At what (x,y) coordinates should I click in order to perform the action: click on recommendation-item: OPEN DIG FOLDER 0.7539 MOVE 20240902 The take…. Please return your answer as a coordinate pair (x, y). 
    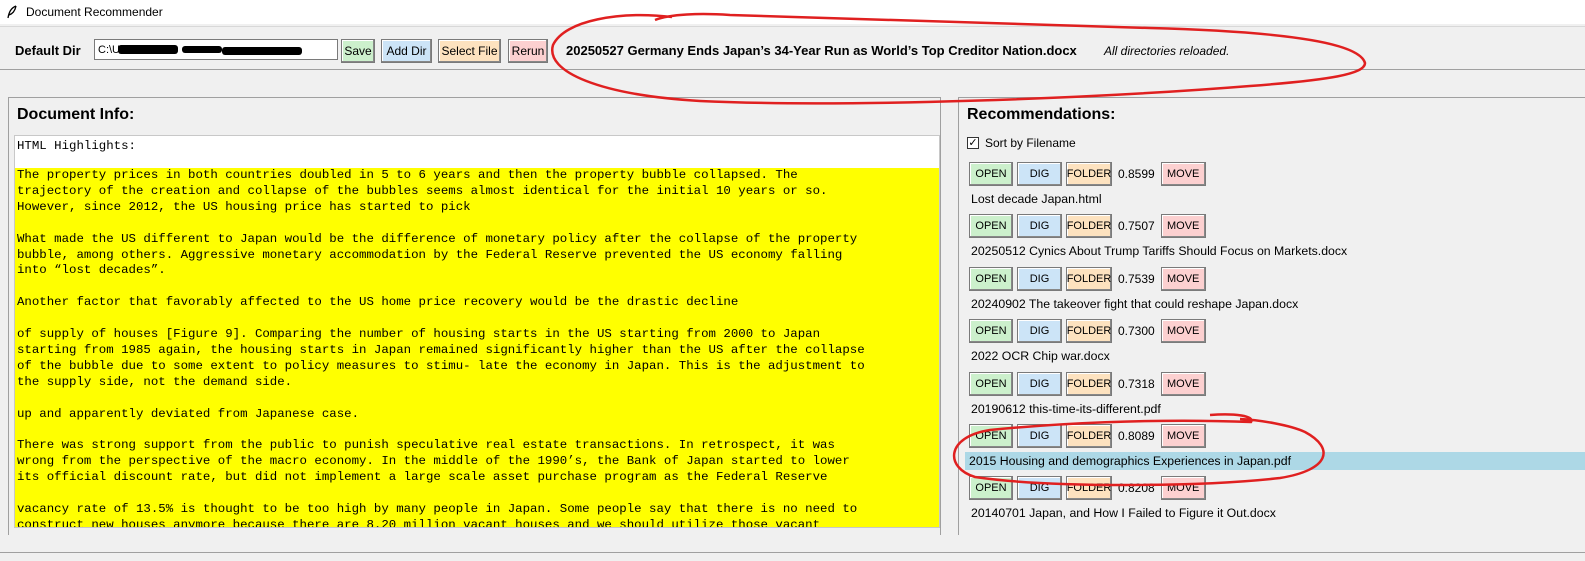
    Looking at the image, I should click on (1272, 291).